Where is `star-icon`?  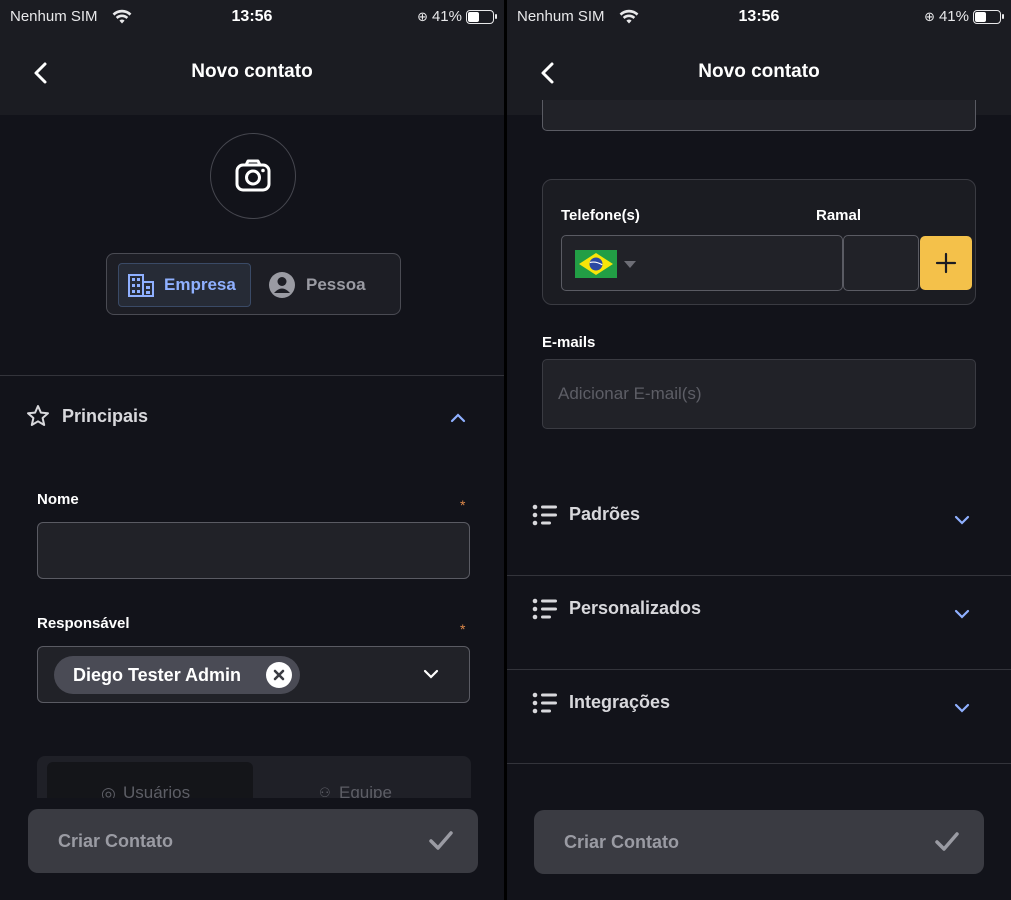 star-icon is located at coordinates (38, 415).